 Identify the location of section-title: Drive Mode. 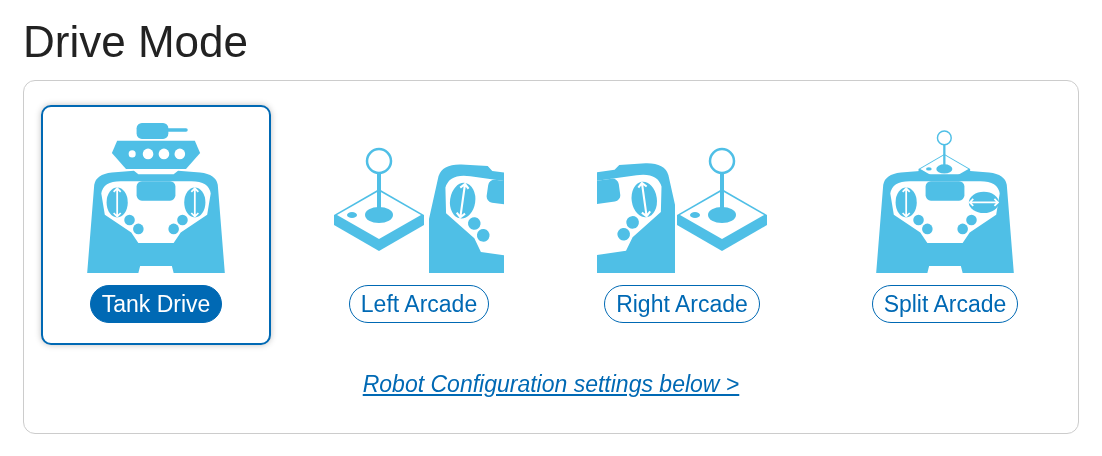
(136, 42).